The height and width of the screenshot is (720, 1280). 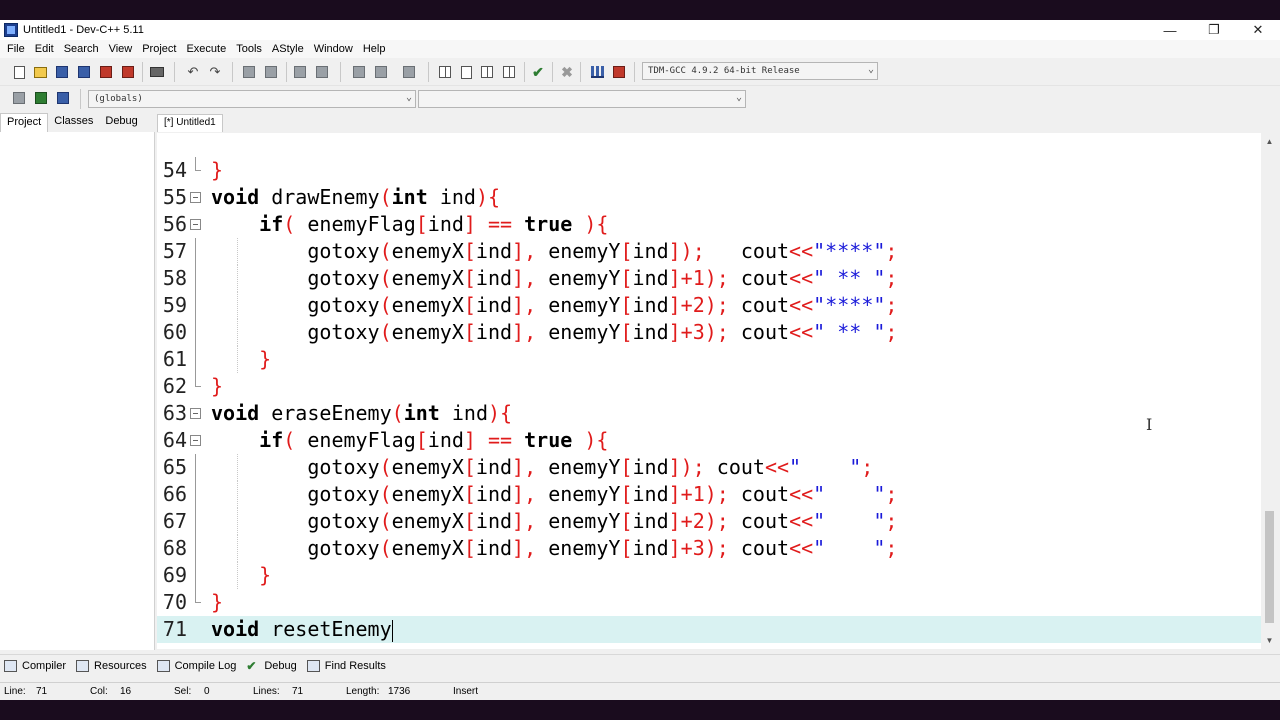 I want to click on class-browser-icon, so click(x=63, y=98).